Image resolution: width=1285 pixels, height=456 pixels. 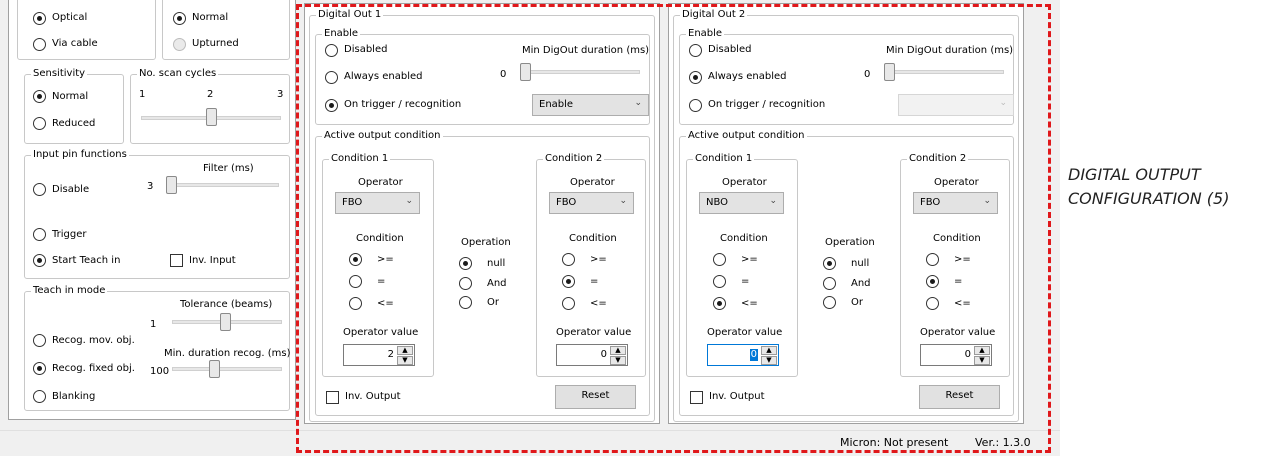 What do you see at coordinates (39, 123) in the screenshot?
I see `radio-sensitivity-reduced` at bounding box center [39, 123].